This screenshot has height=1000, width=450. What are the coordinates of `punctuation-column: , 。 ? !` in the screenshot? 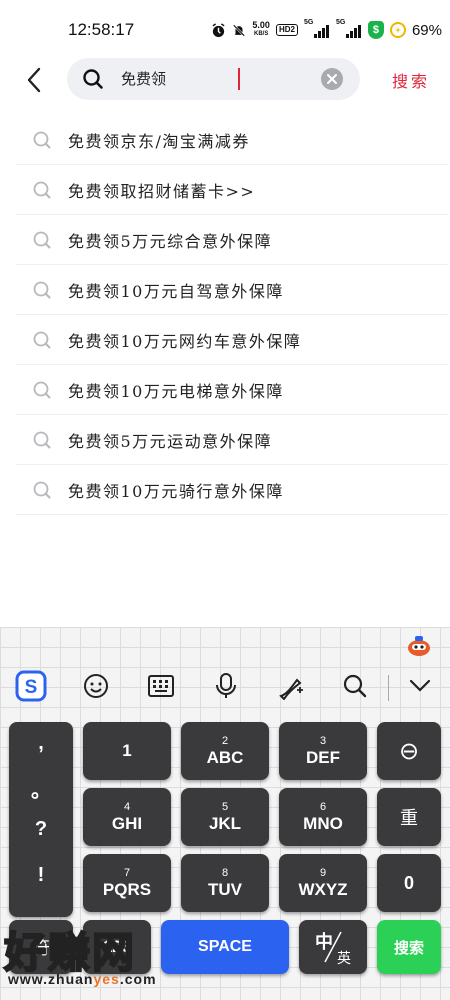 It's located at (41, 819).